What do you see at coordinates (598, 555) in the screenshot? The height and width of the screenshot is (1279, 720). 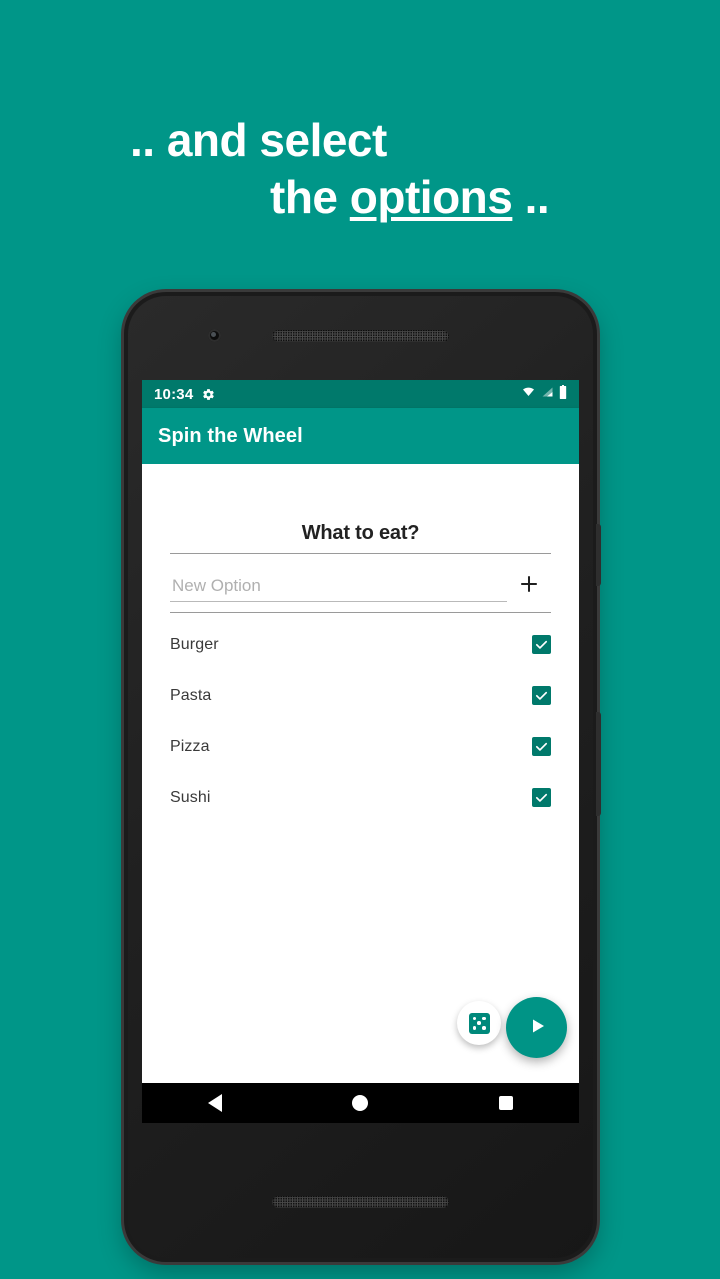 I see `power-button` at bounding box center [598, 555].